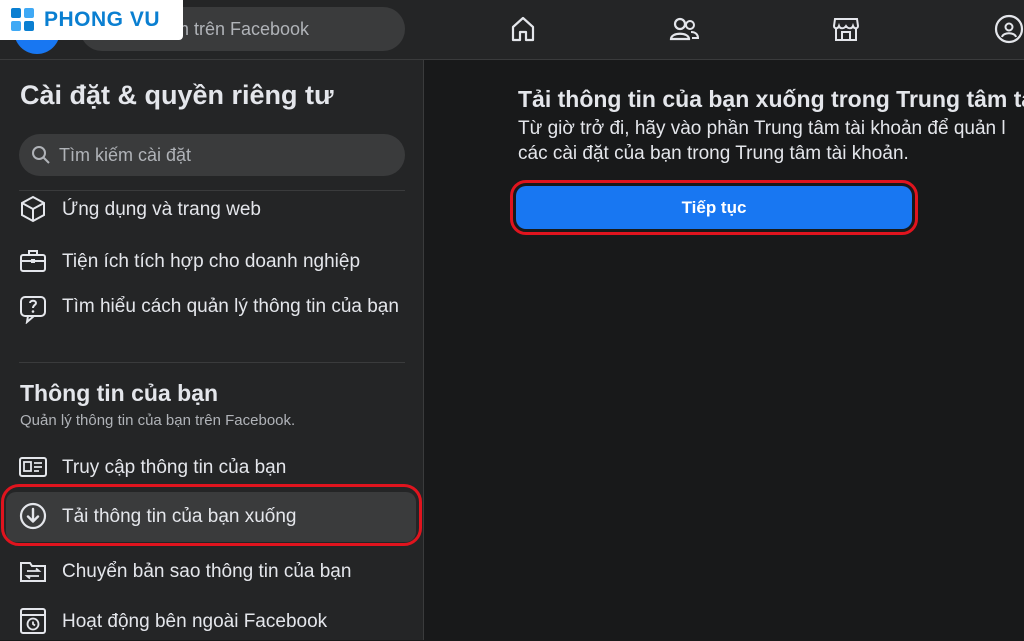 The width and height of the screenshot is (1024, 641). I want to click on question-bubble-icon, so click(33, 309).